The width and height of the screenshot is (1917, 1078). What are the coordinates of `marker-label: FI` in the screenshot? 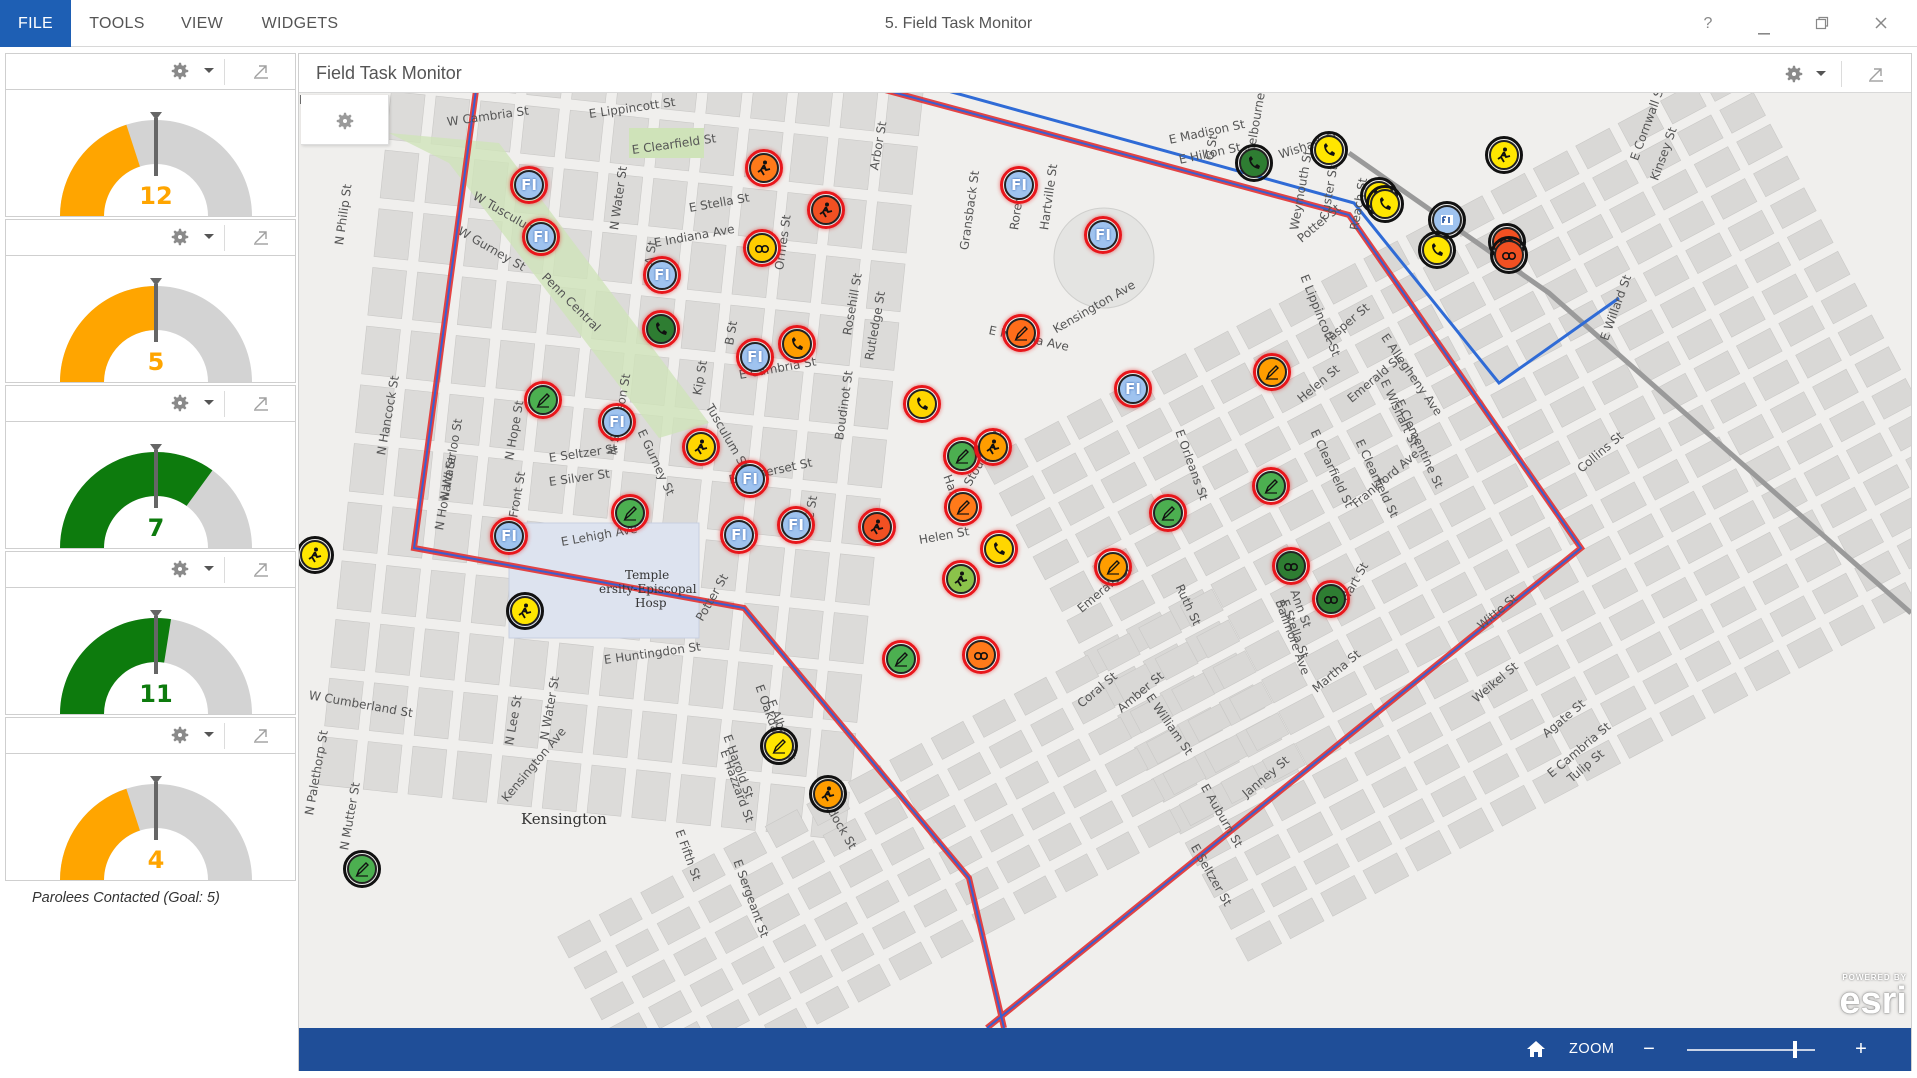 It's located at (750, 479).